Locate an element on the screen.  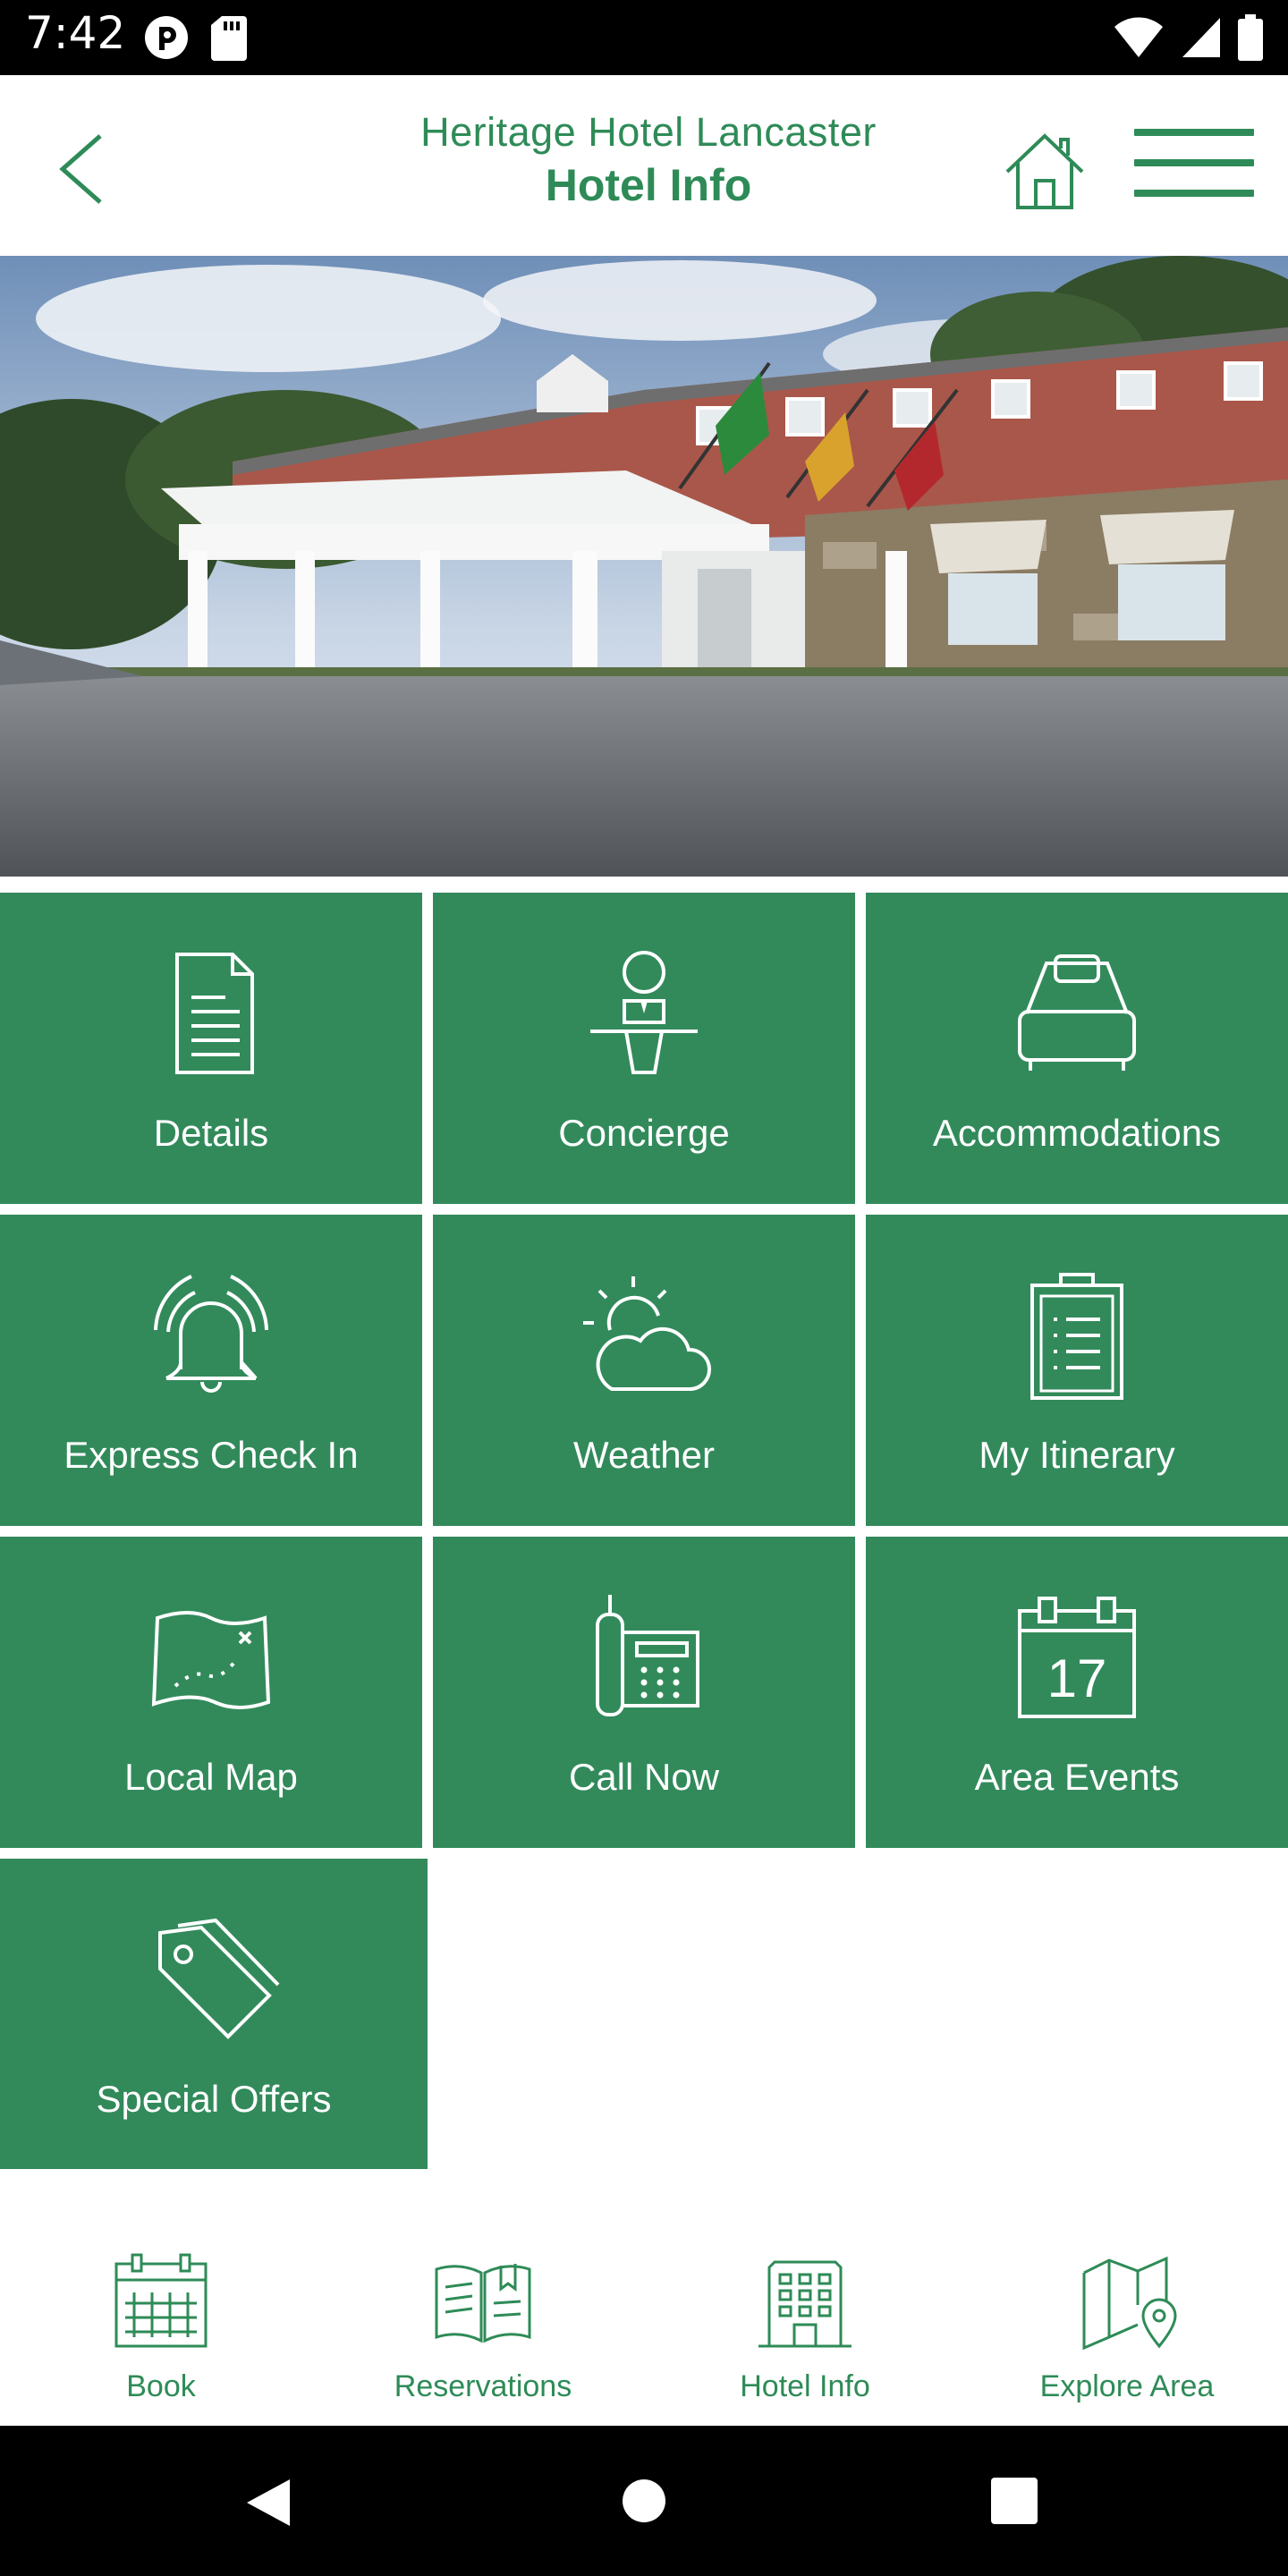
weather-icon is located at coordinates (647, 1333).